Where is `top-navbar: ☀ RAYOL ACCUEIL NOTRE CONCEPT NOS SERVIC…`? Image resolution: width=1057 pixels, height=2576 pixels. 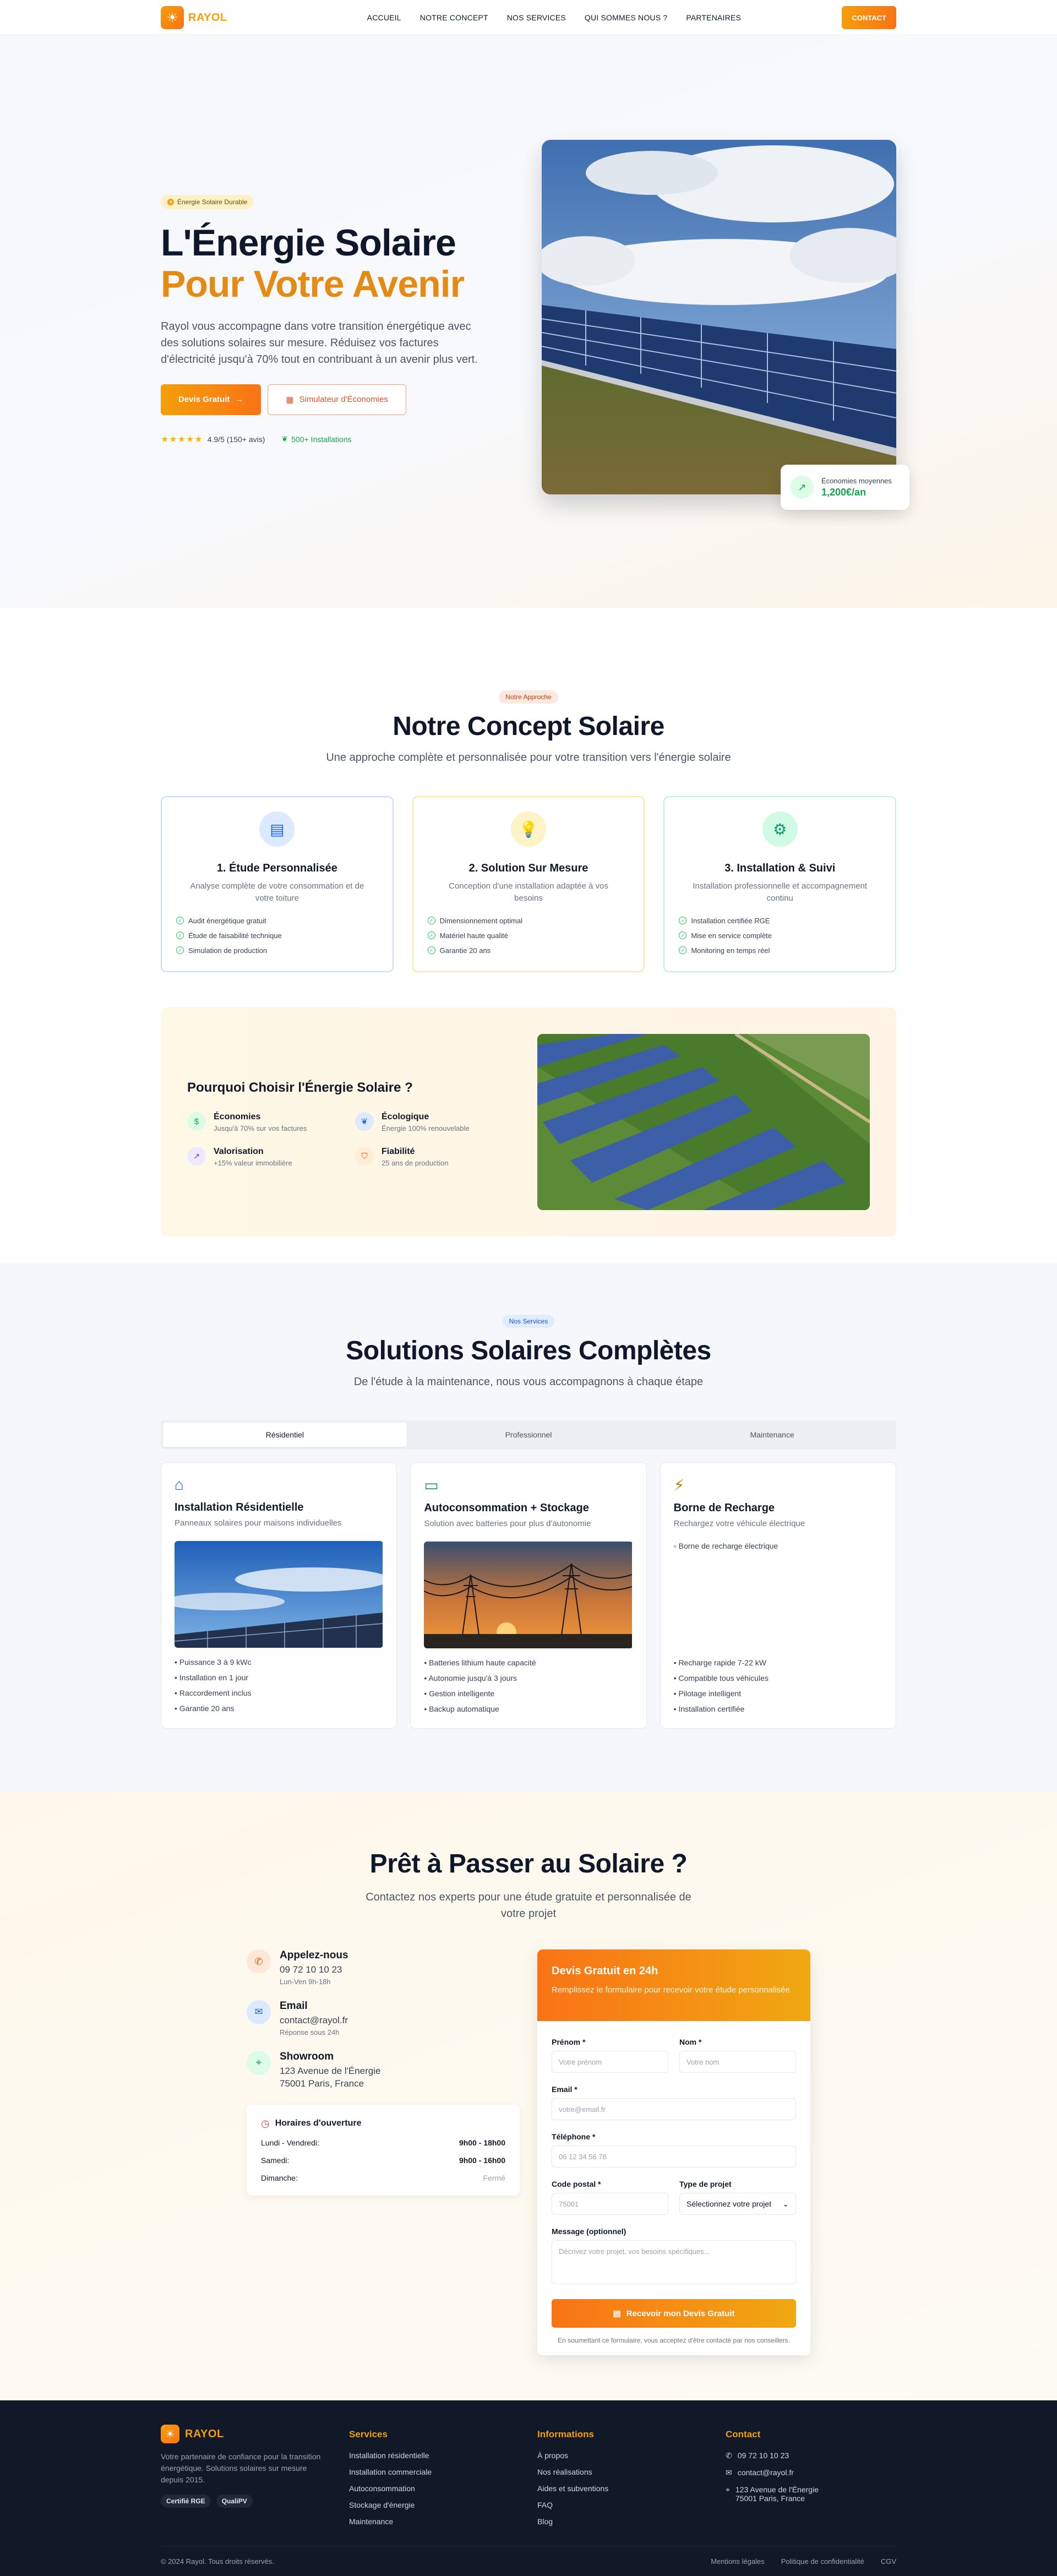
top-navbar: ☀ RAYOL ACCUEIL NOTRE CONCEPT NOS SERVIC… is located at coordinates (529, 17).